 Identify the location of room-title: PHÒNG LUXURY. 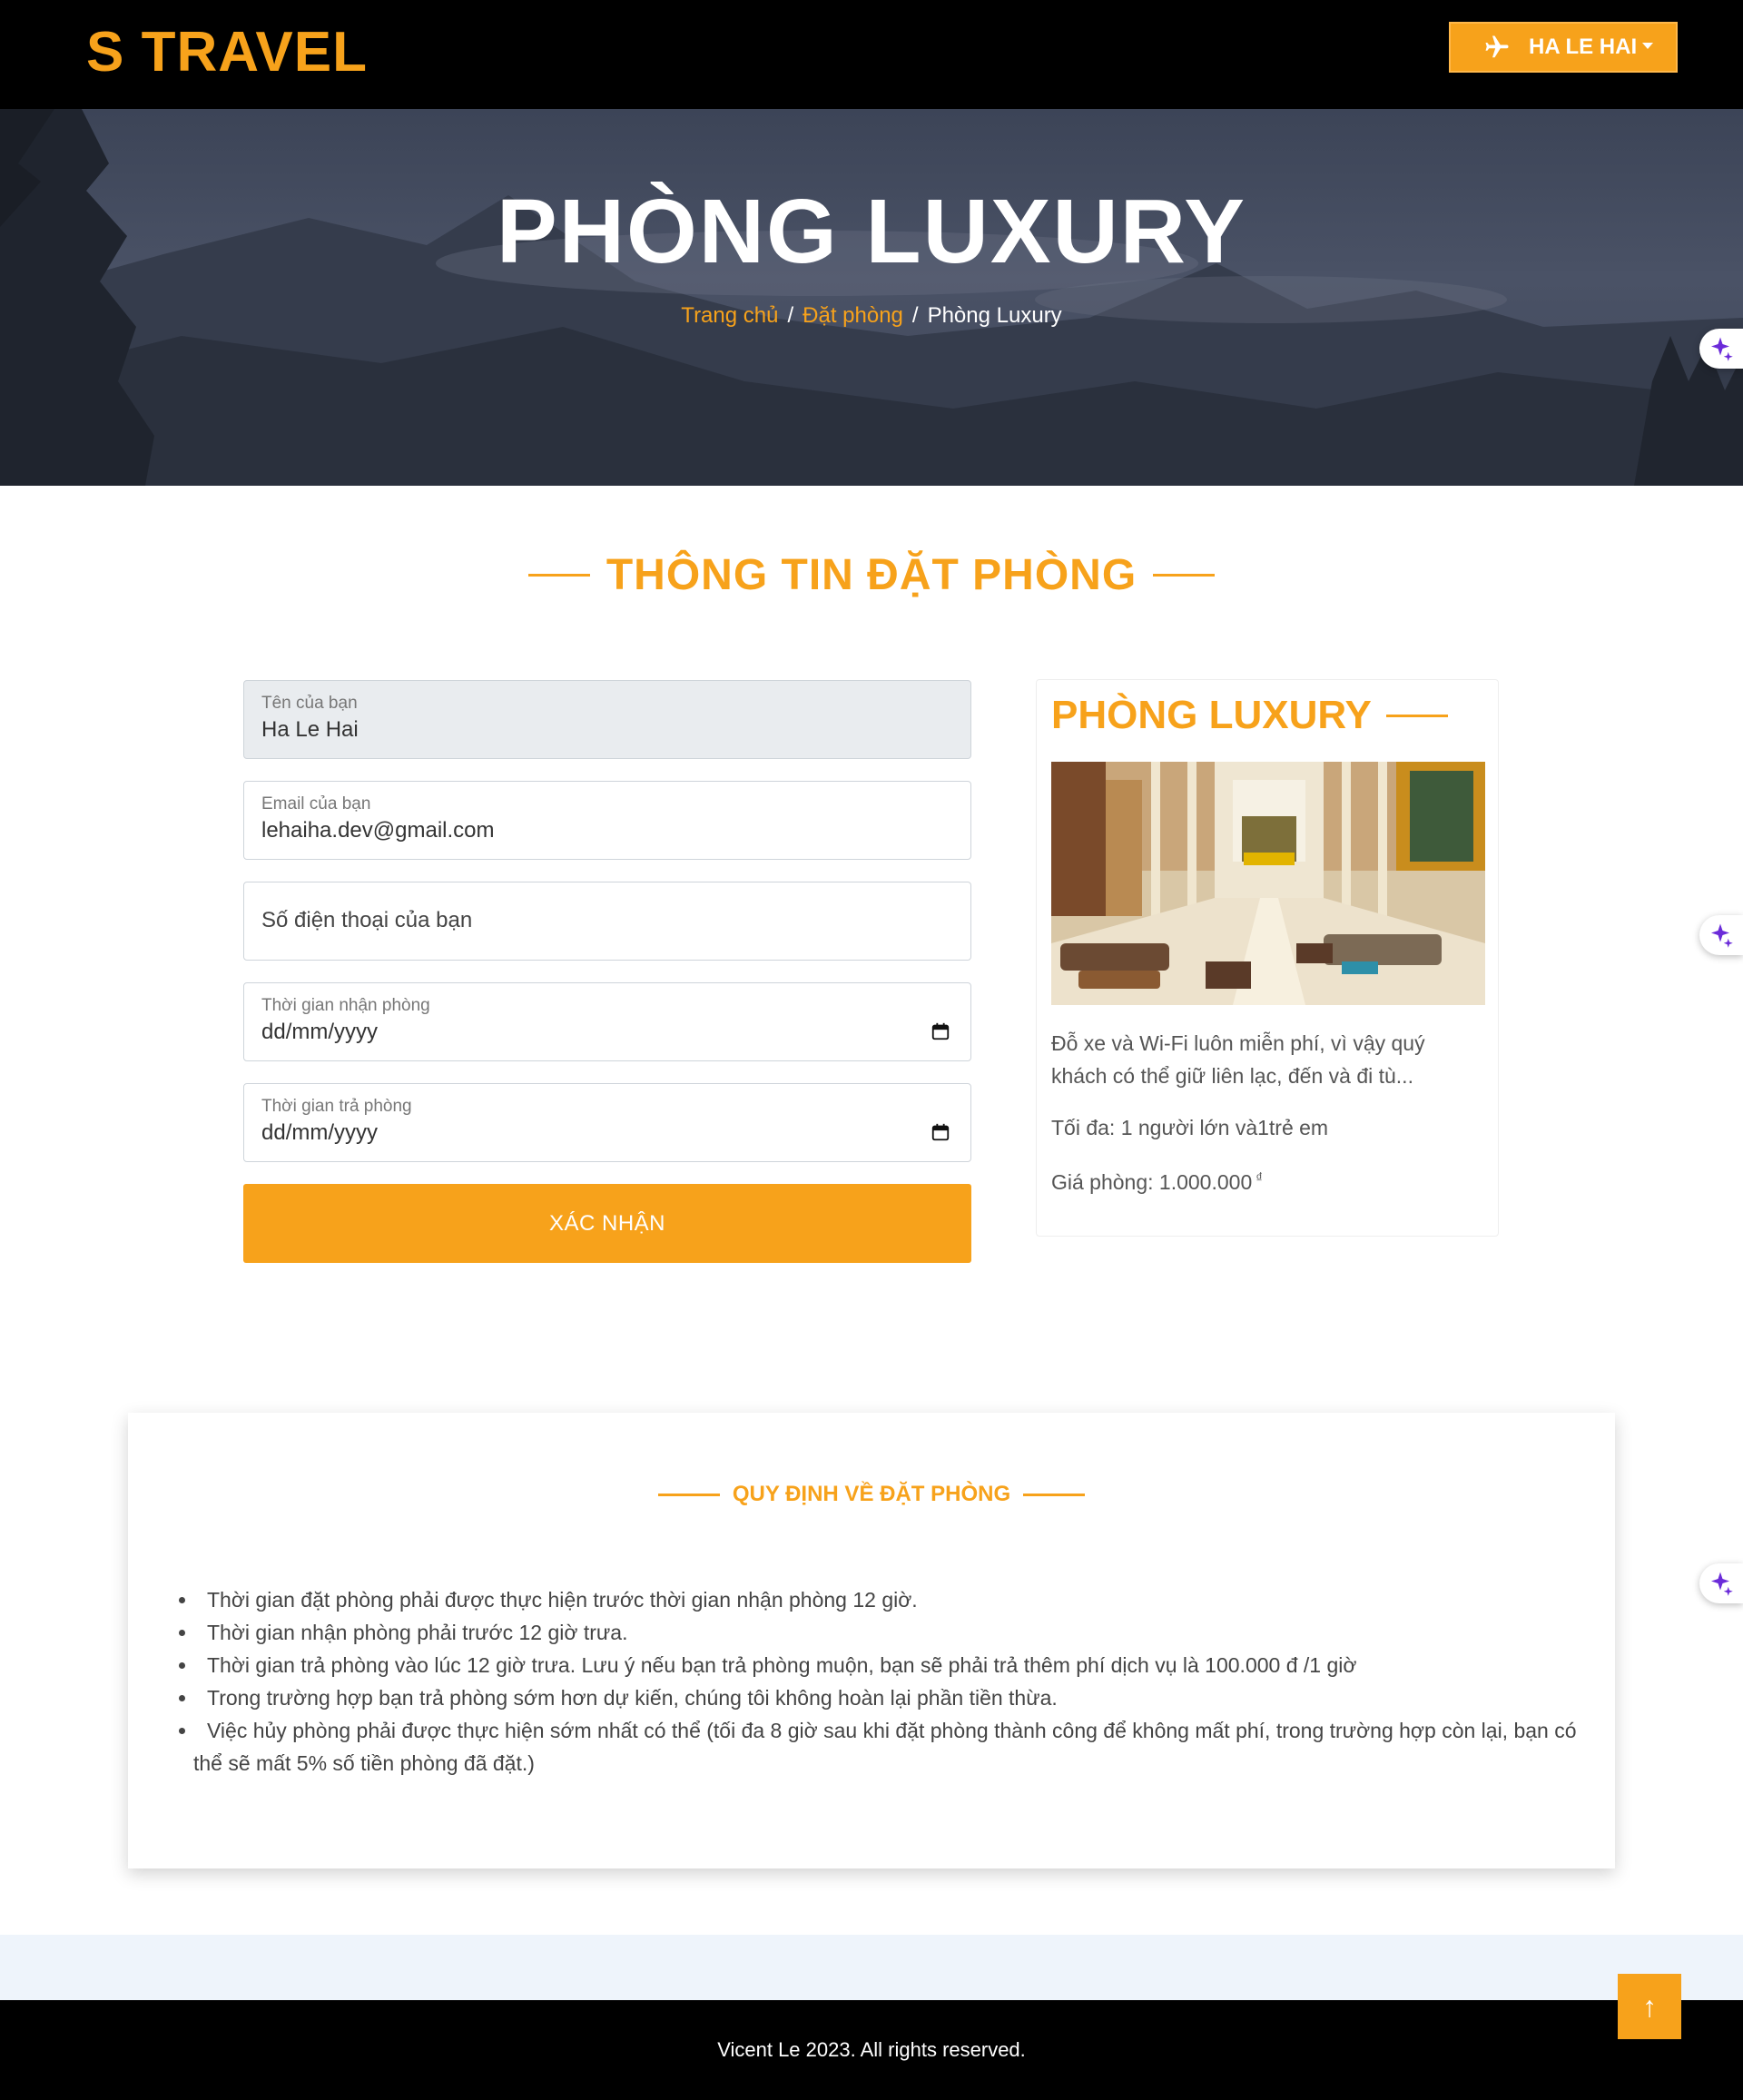
(1211, 715).